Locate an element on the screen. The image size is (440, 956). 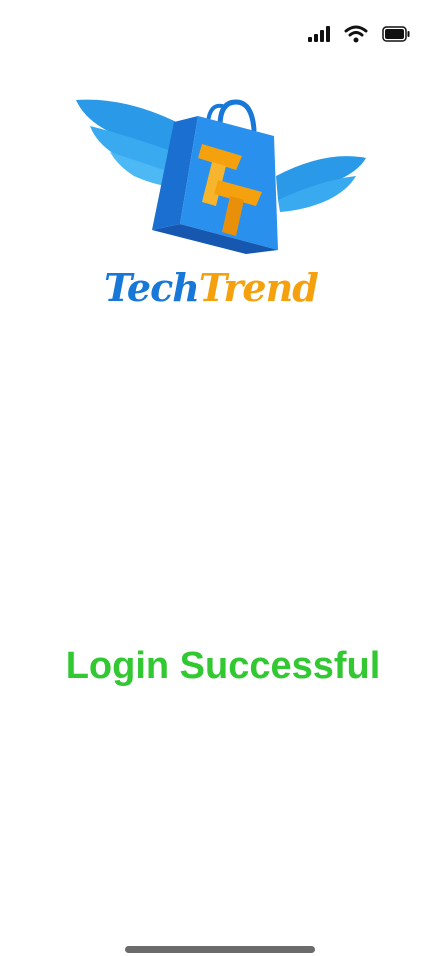
home-indicator is located at coordinates (220, 949).